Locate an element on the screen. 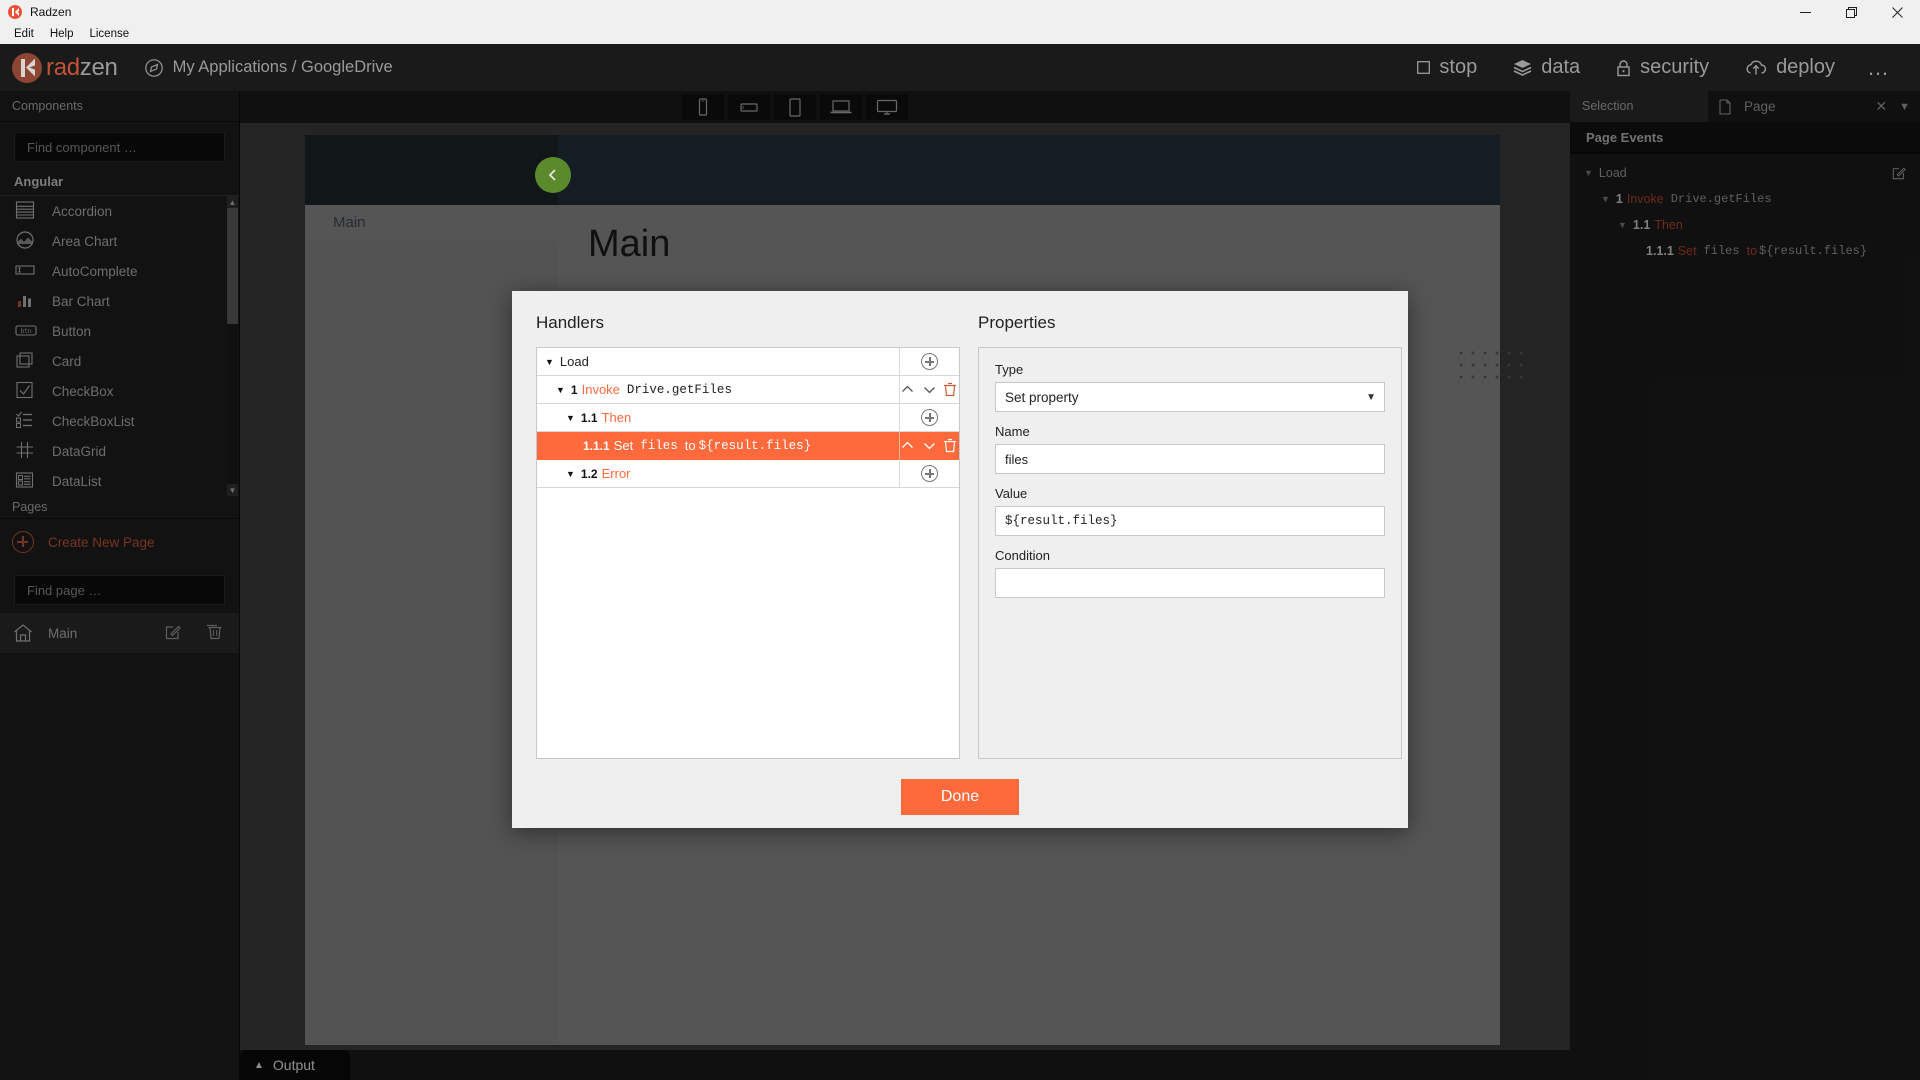 This screenshot has width=1920, height=1080. logo-zen: zen is located at coordinates (98, 67).